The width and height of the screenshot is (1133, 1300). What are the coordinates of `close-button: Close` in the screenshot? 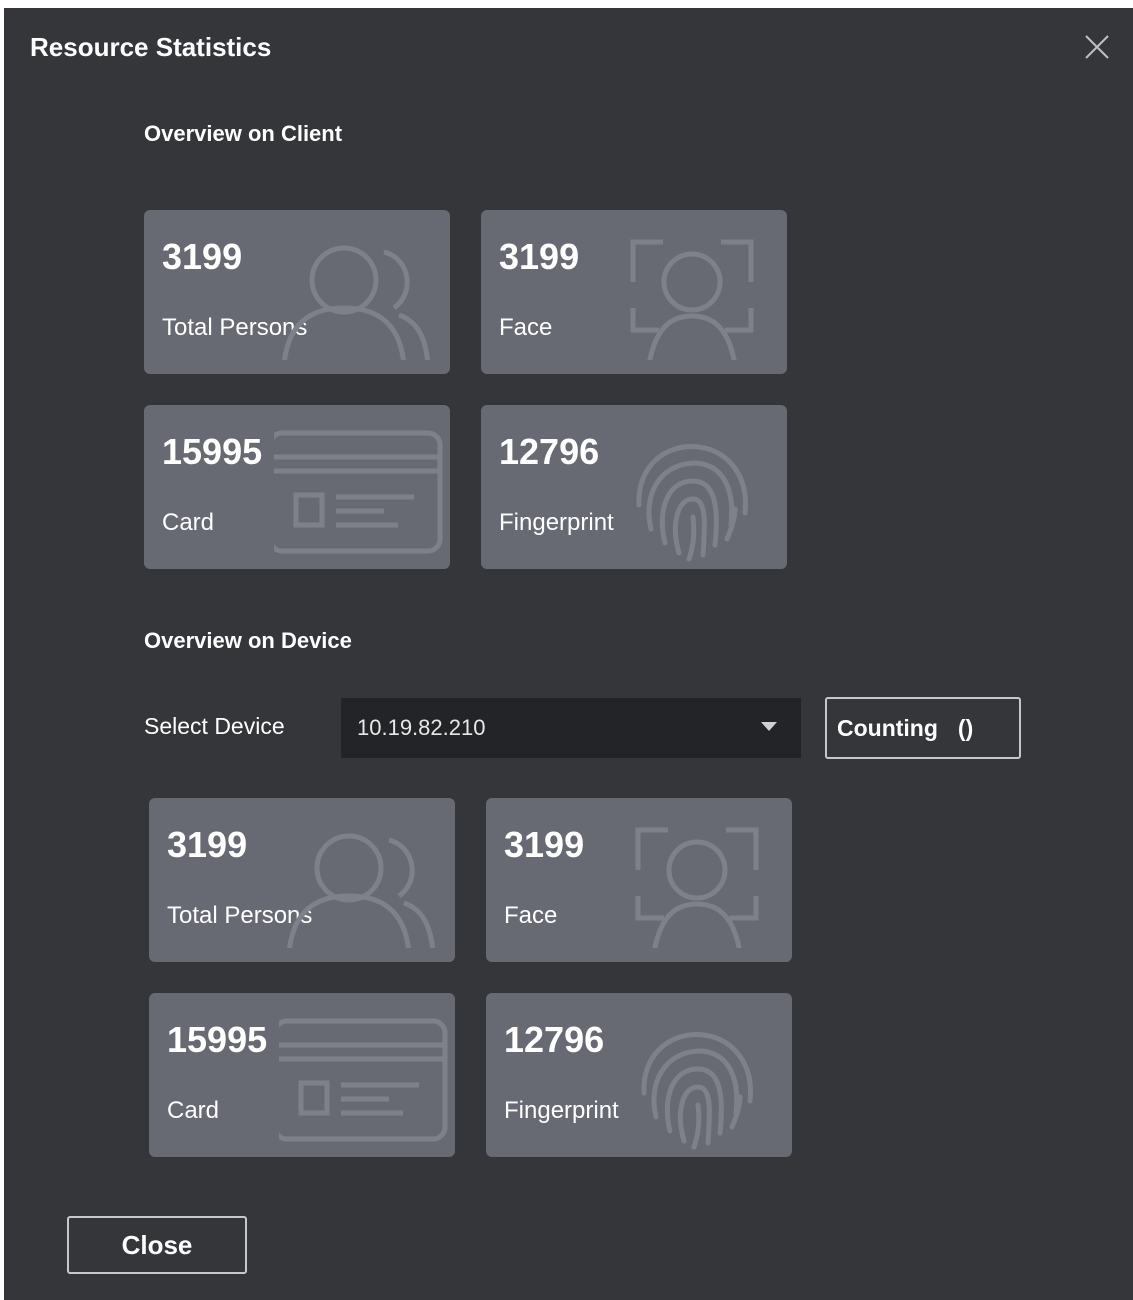 It's located at (157, 1245).